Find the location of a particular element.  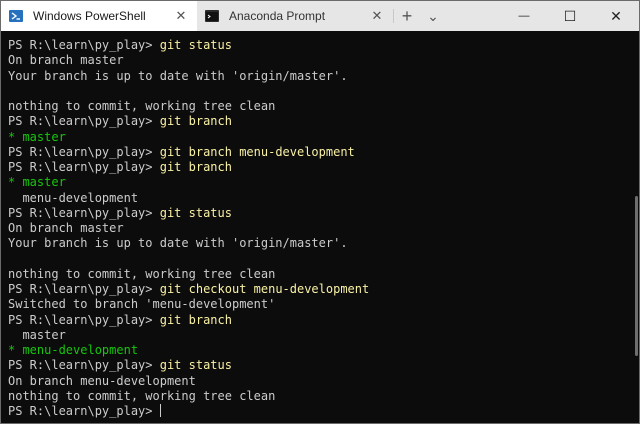

tab-anaconda-prompt: Anaconda Prompt ✕ is located at coordinates (295, 16).